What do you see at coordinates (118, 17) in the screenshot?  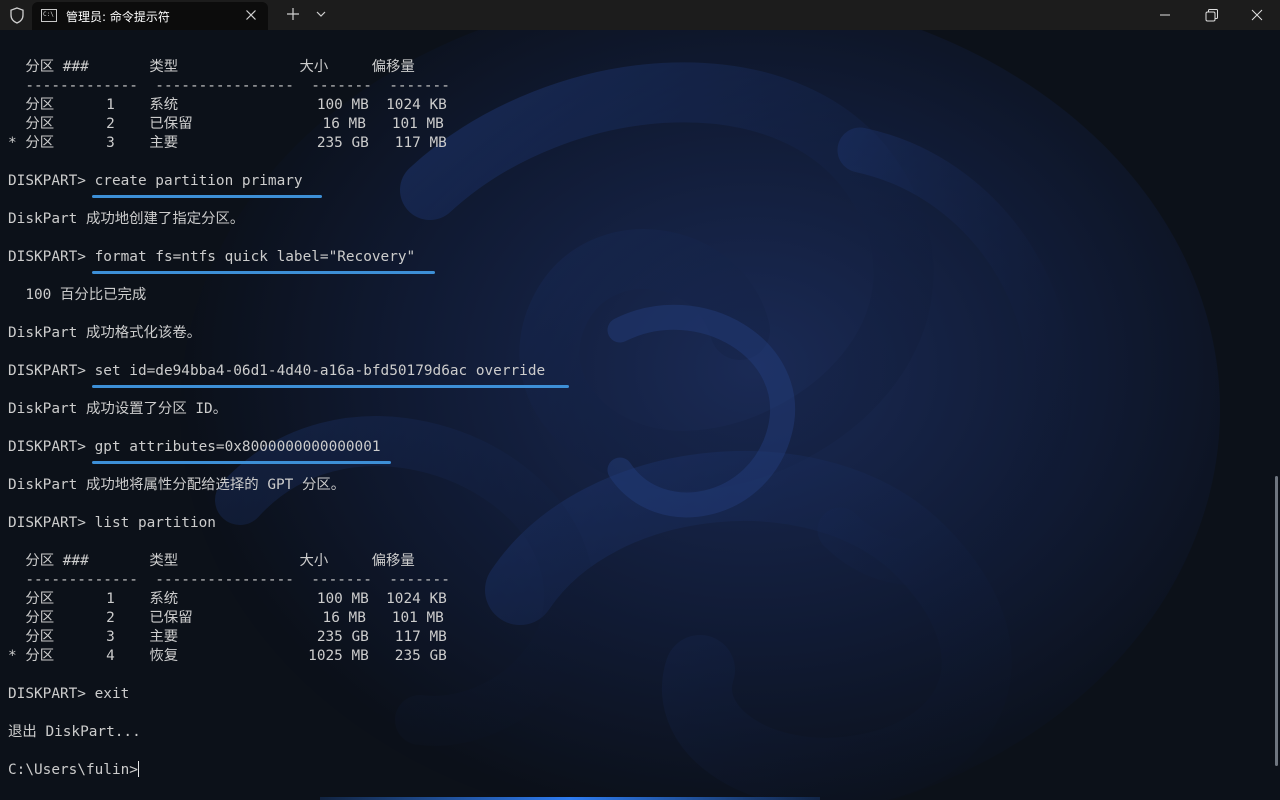 I see `tab-title: 管理员: 命令提示符` at bounding box center [118, 17].